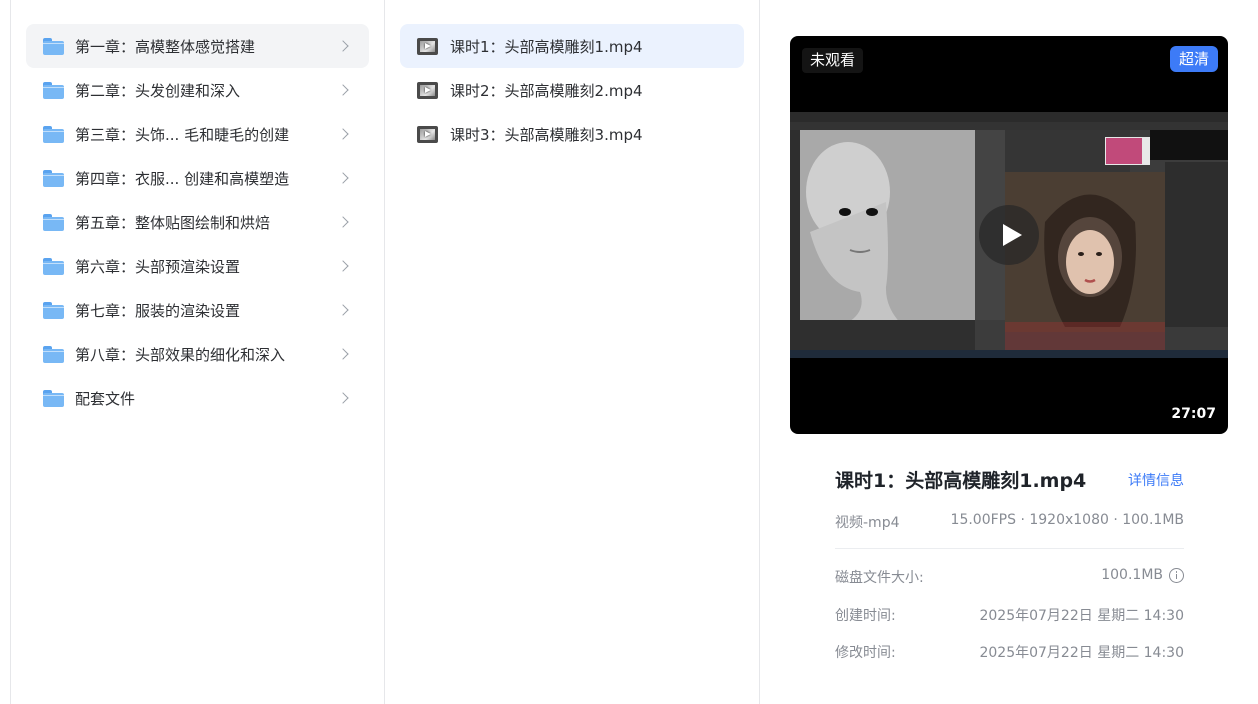 This screenshot has width=1258, height=704. What do you see at coordinates (1067, 520) in the screenshot?
I see `file-specs: 15.00FPS · 1920x1080 · 100.1MB` at bounding box center [1067, 520].